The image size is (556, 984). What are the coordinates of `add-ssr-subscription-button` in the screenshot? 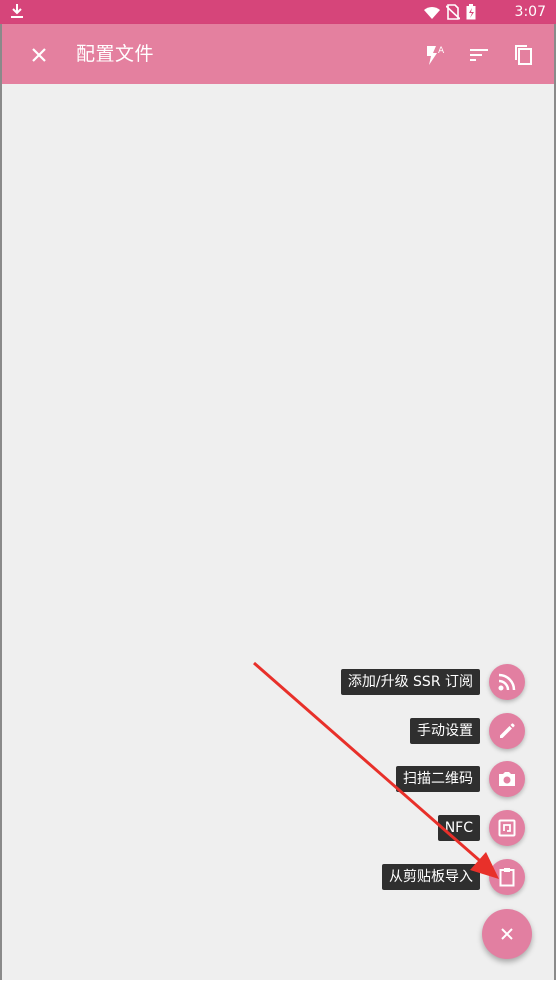 It's located at (507, 682).